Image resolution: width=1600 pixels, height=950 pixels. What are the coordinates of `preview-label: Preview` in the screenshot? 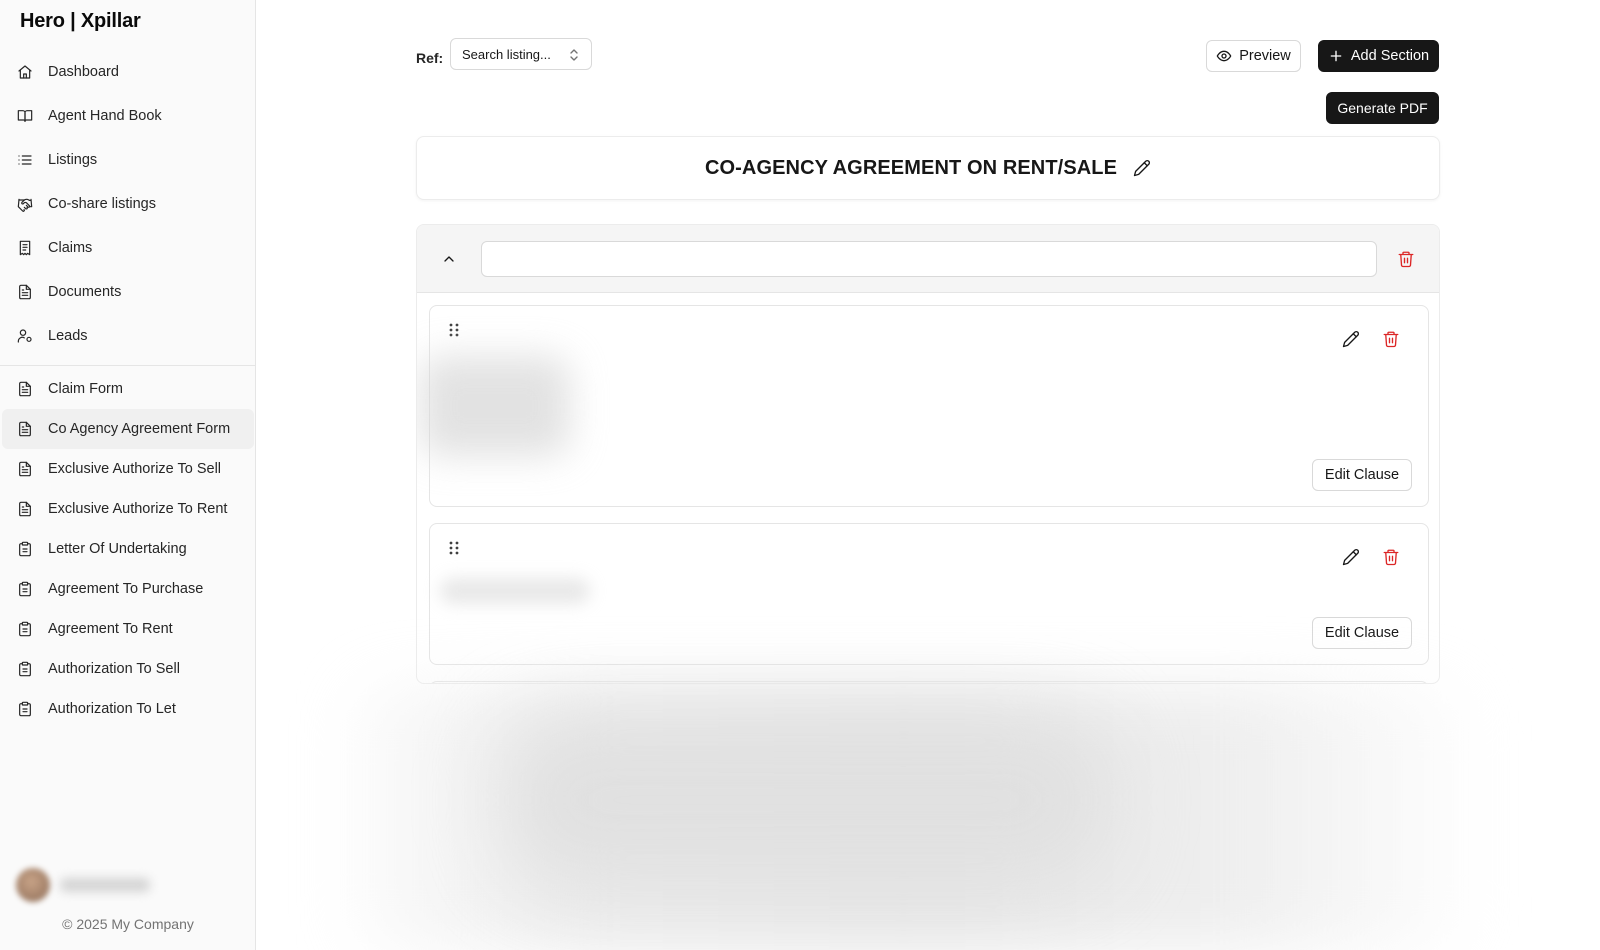 It's located at (1265, 56).